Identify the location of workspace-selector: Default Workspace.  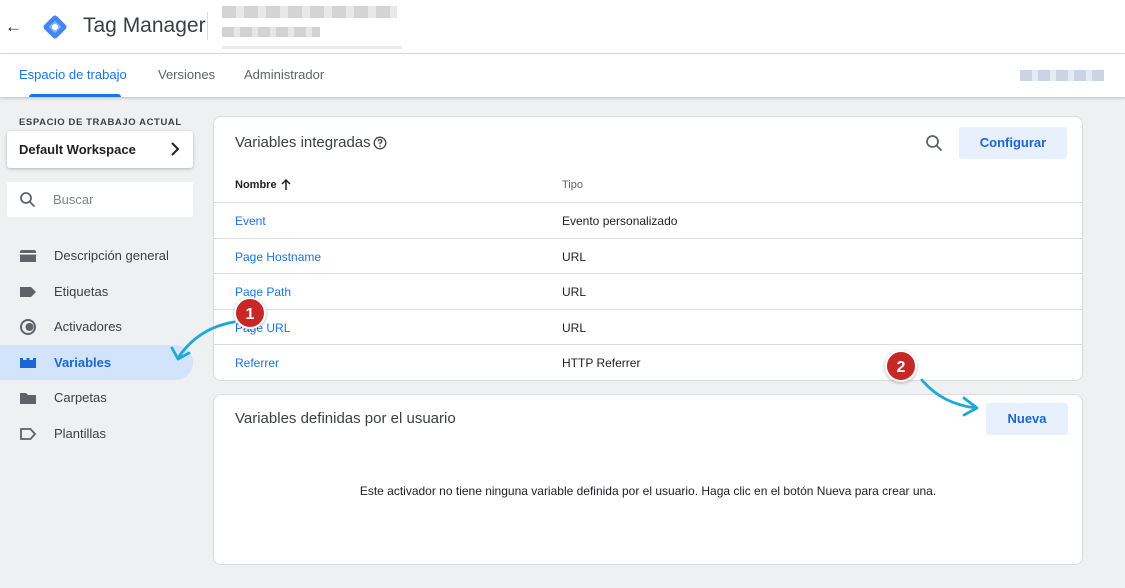
(100, 149).